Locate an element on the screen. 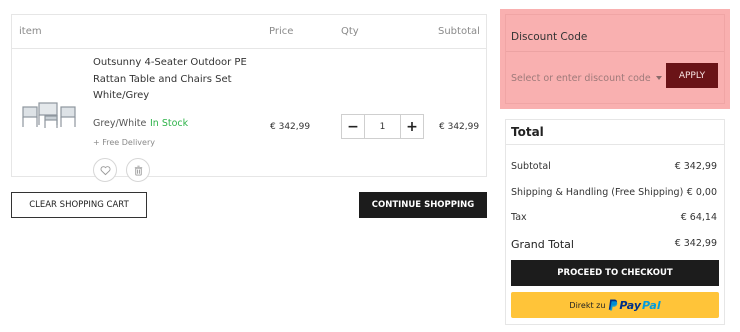 The image size is (740, 332). paypal-pay-text: Pay is located at coordinates (630, 305).